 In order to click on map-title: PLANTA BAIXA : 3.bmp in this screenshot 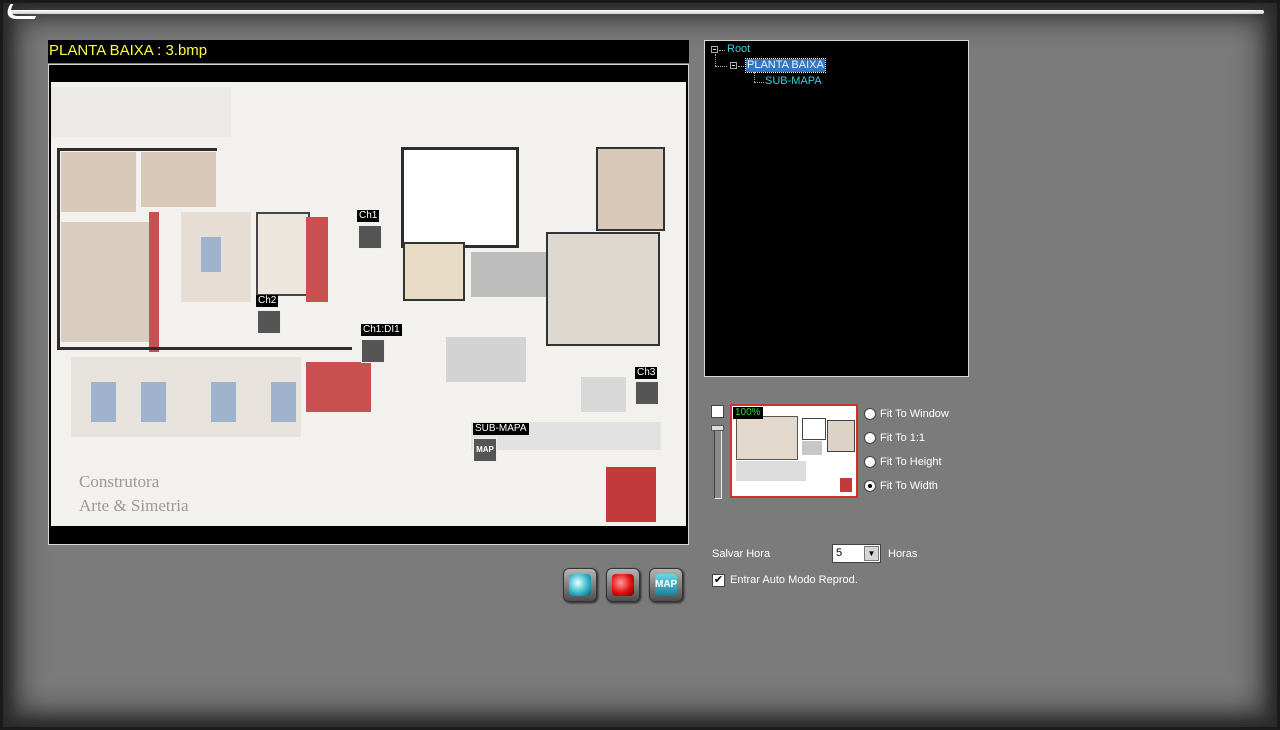, I will do `click(368, 51)`.